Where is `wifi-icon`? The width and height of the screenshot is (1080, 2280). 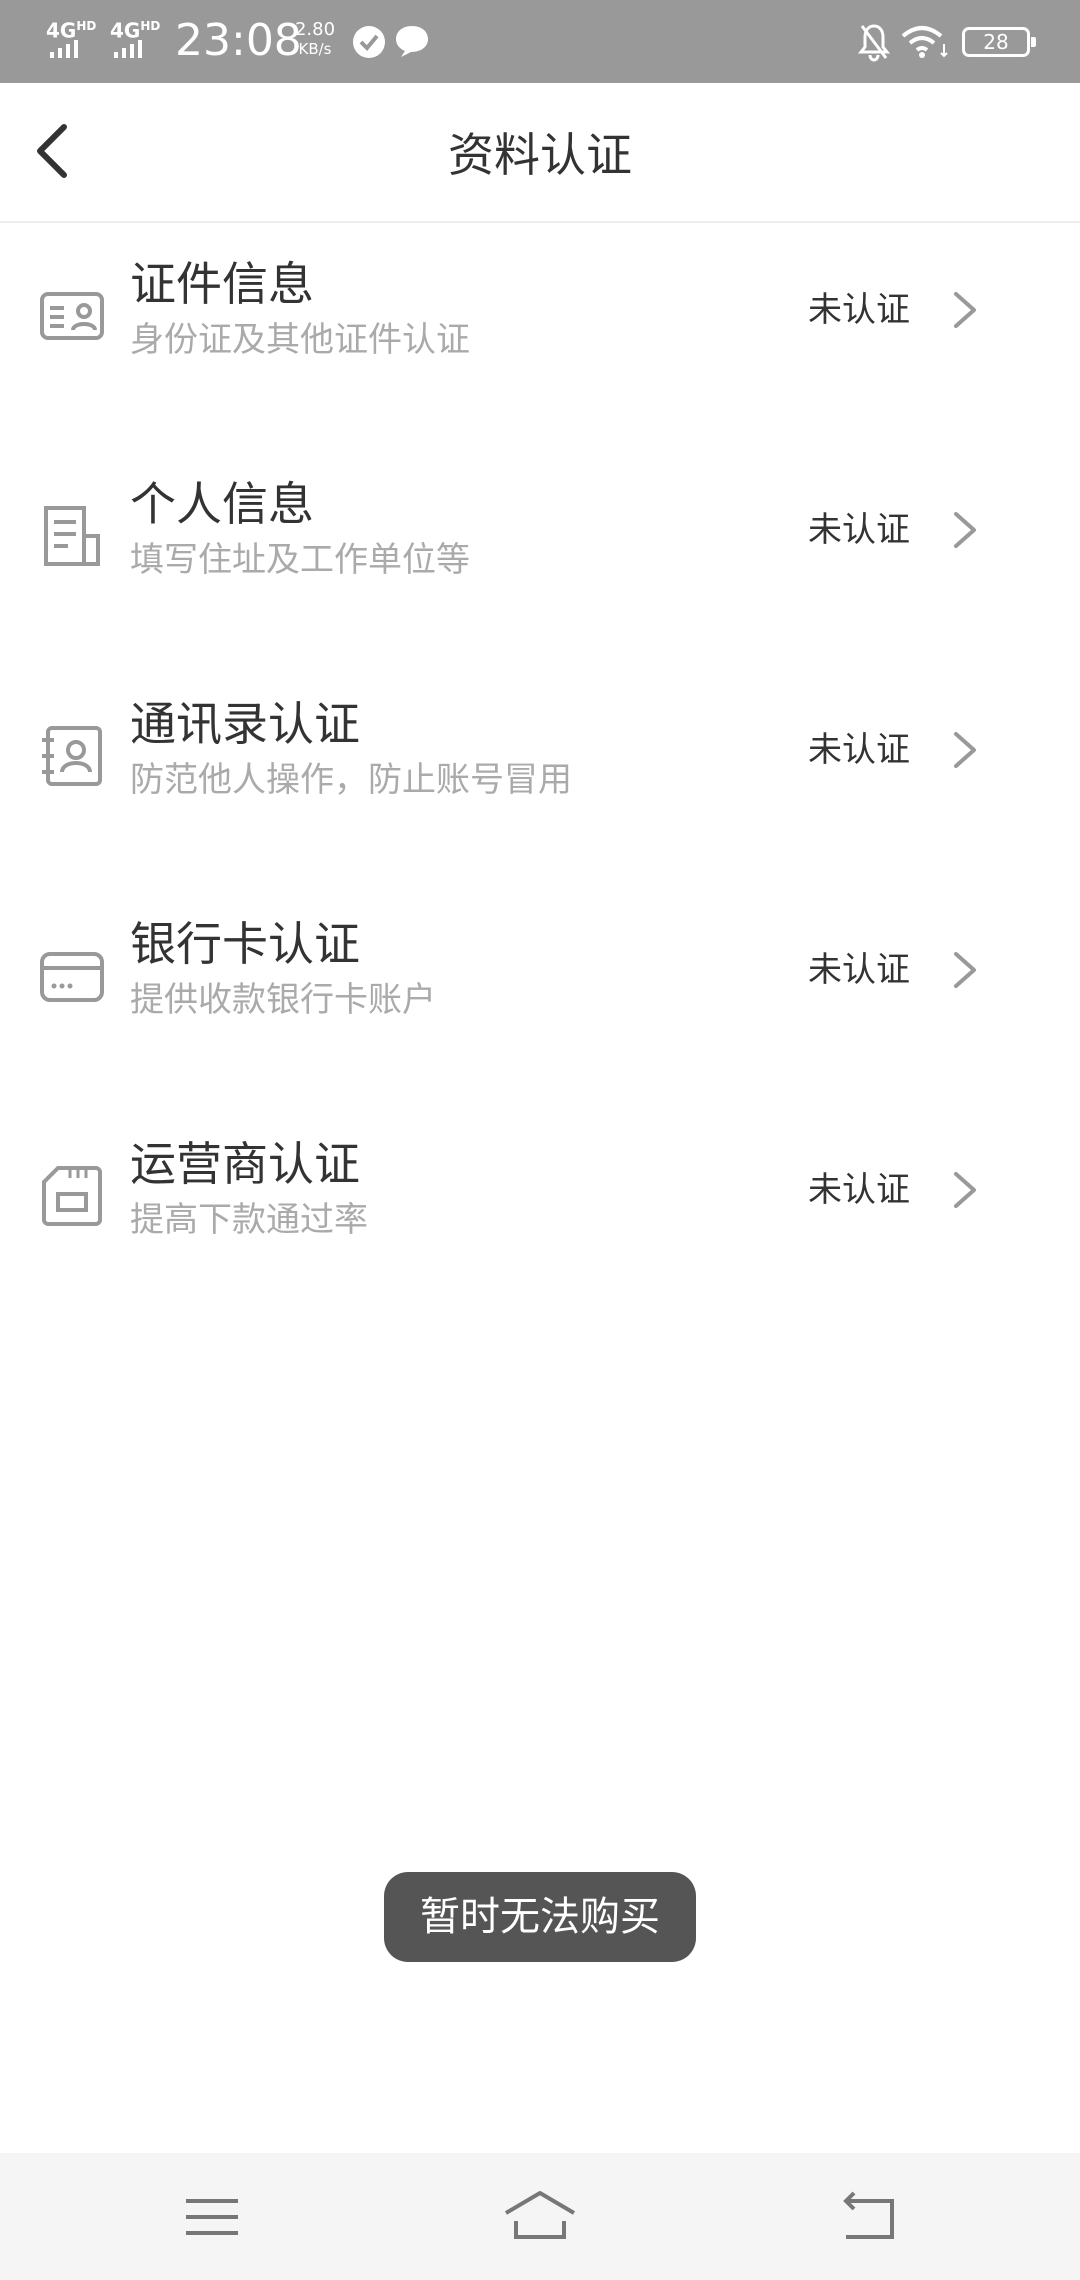
wifi-icon is located at coordinates (924, 42).